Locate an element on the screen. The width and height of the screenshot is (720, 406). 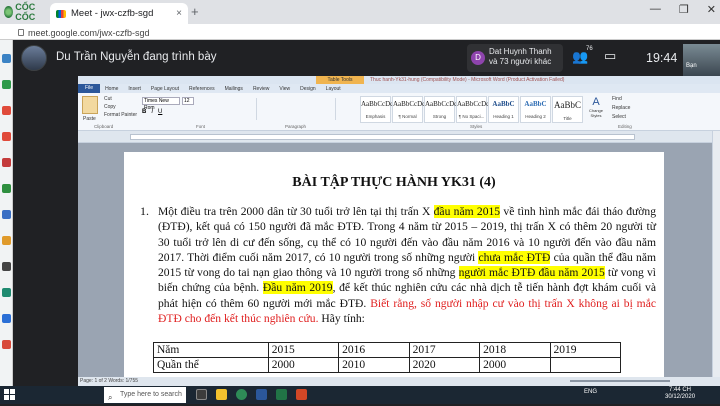
style-strong: AaBbCcDc Strong is located at coordinates (441, 109).